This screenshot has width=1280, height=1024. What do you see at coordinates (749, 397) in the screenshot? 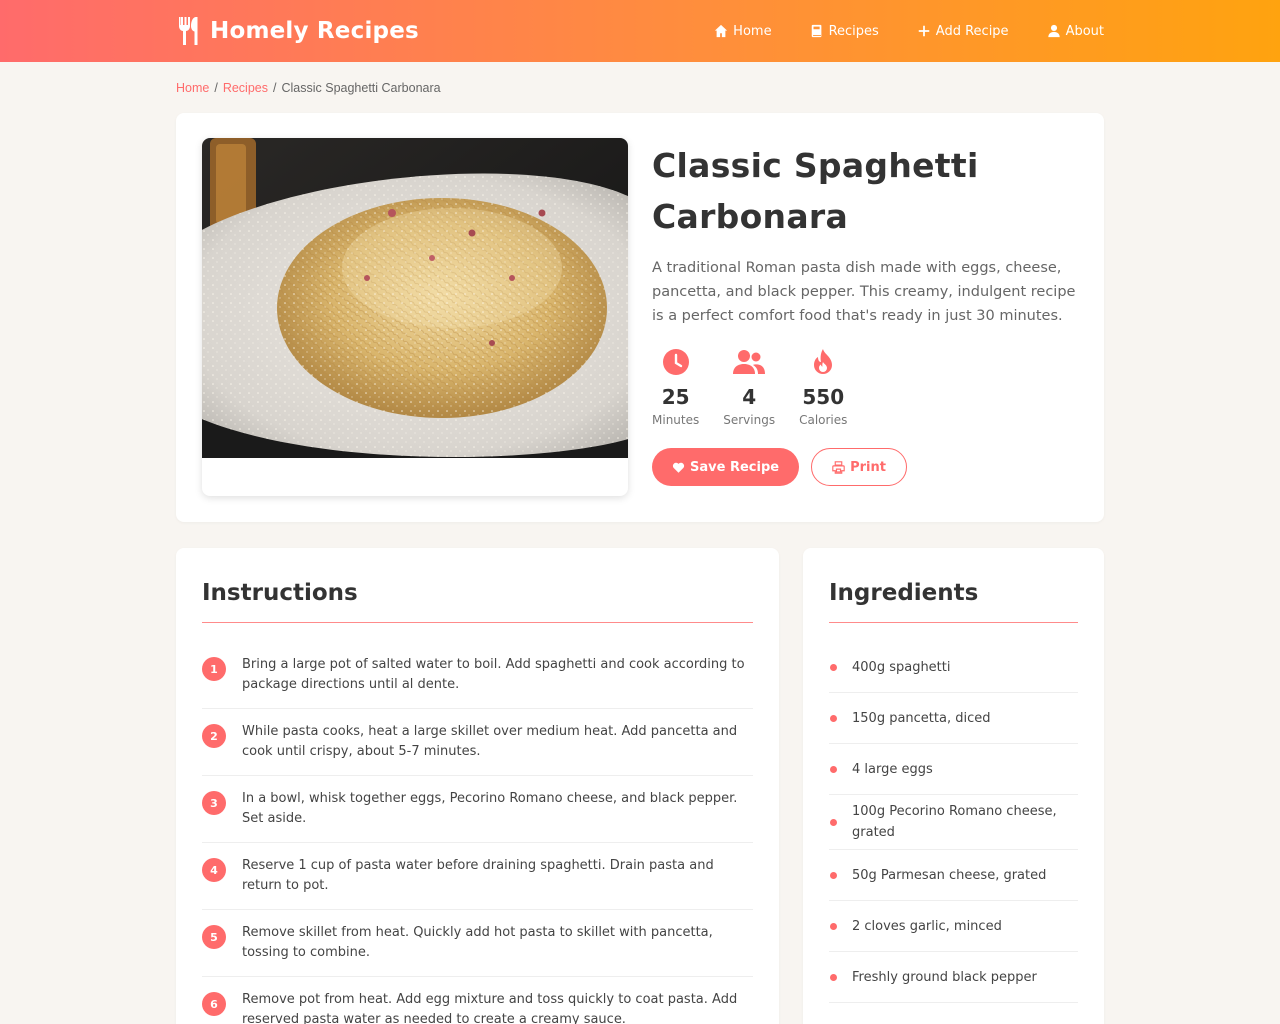
I see `stat-servings-value: 4` at bounding box center [749, 397].